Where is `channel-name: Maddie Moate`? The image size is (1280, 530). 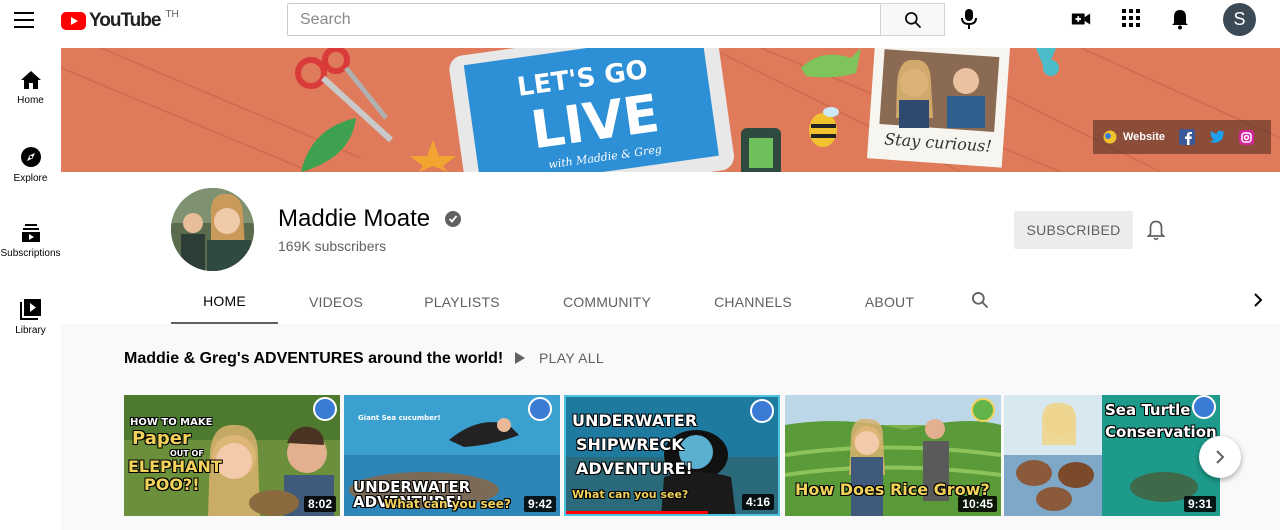 channel-name: Maddie Moate is located at coordinates (354, 218).